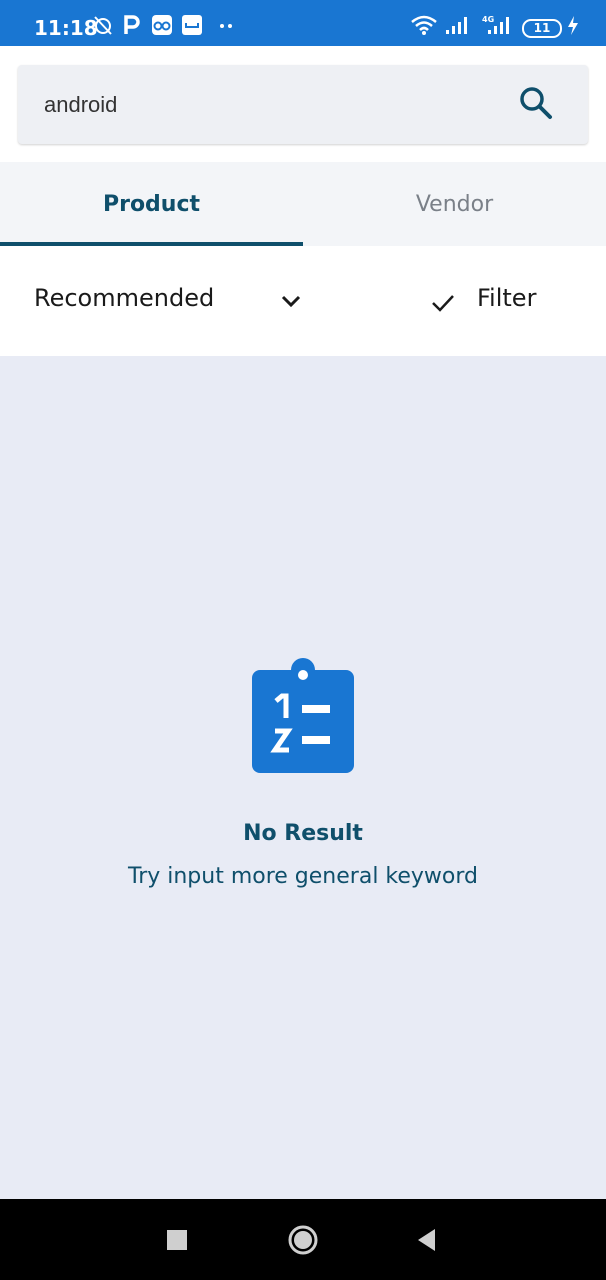 This screenshot has width=606, height=1280. Describe the element at coordinates (226, 26) in the screenshot. I see `more-notifications-icon` at that location.